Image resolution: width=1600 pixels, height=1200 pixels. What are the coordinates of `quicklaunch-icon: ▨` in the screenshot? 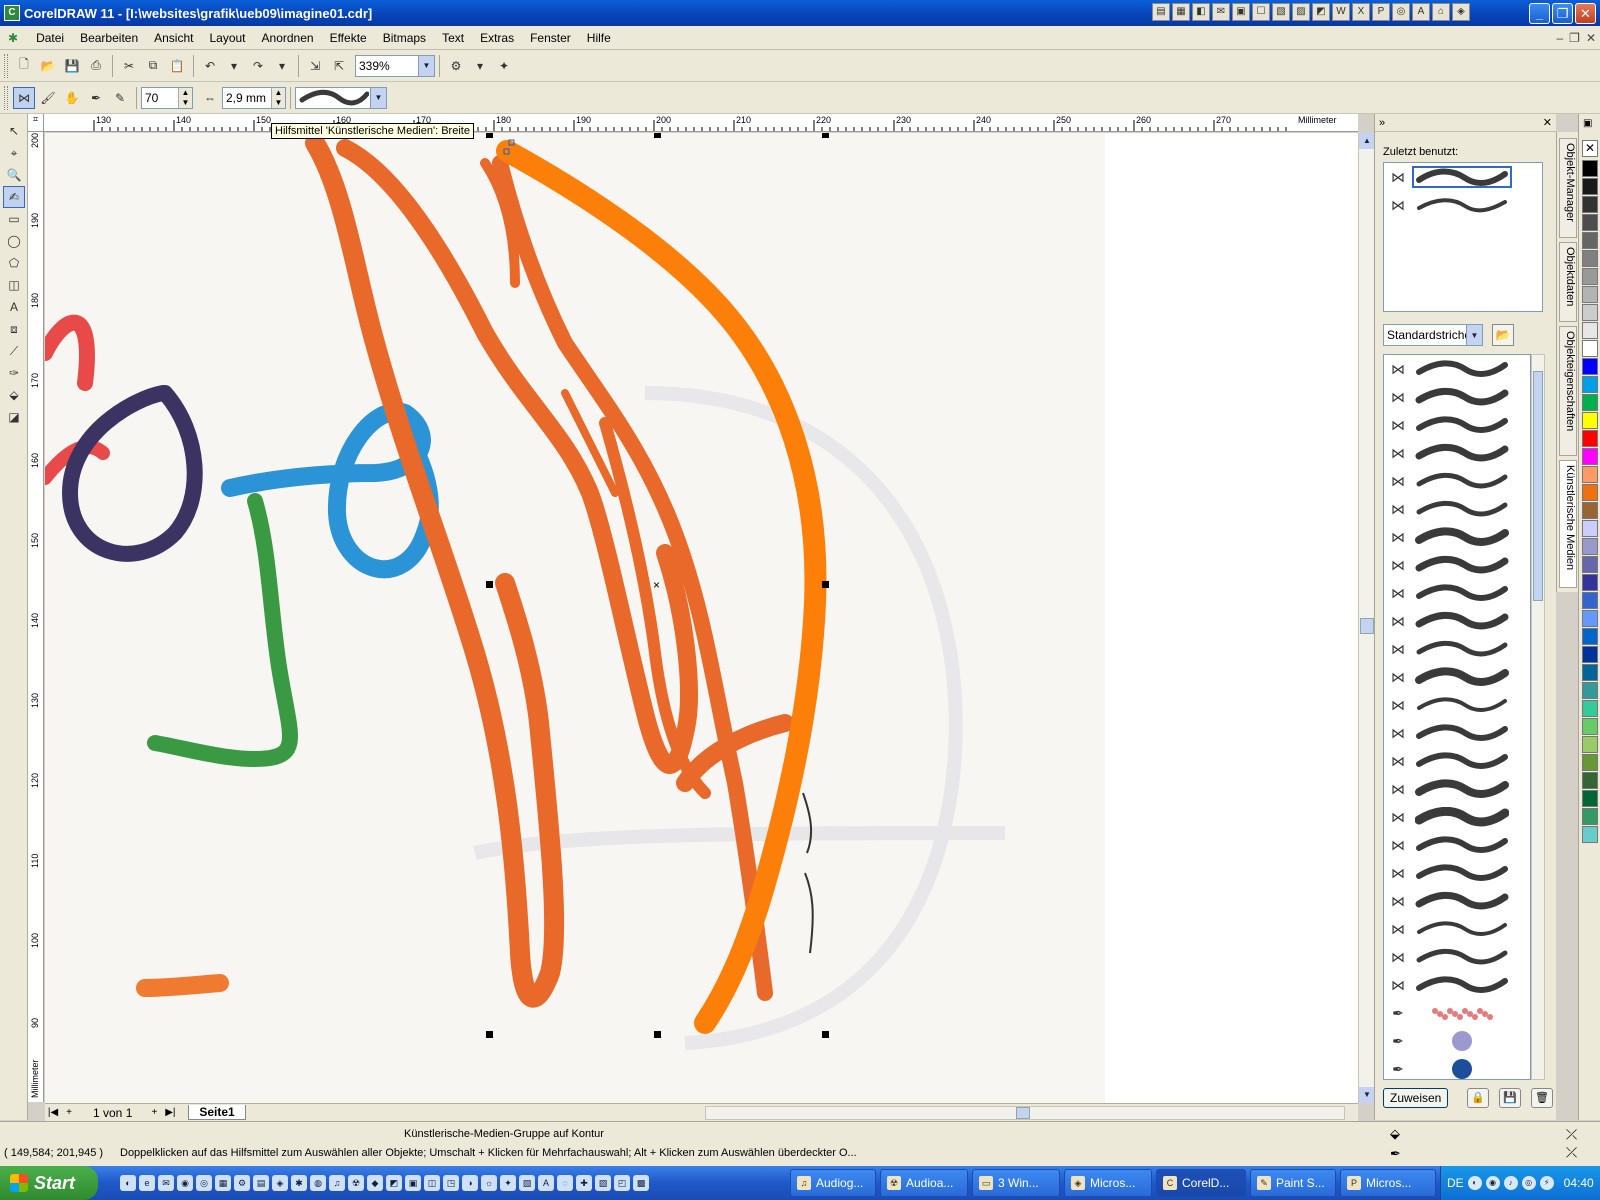 It's located at (603, 1183).